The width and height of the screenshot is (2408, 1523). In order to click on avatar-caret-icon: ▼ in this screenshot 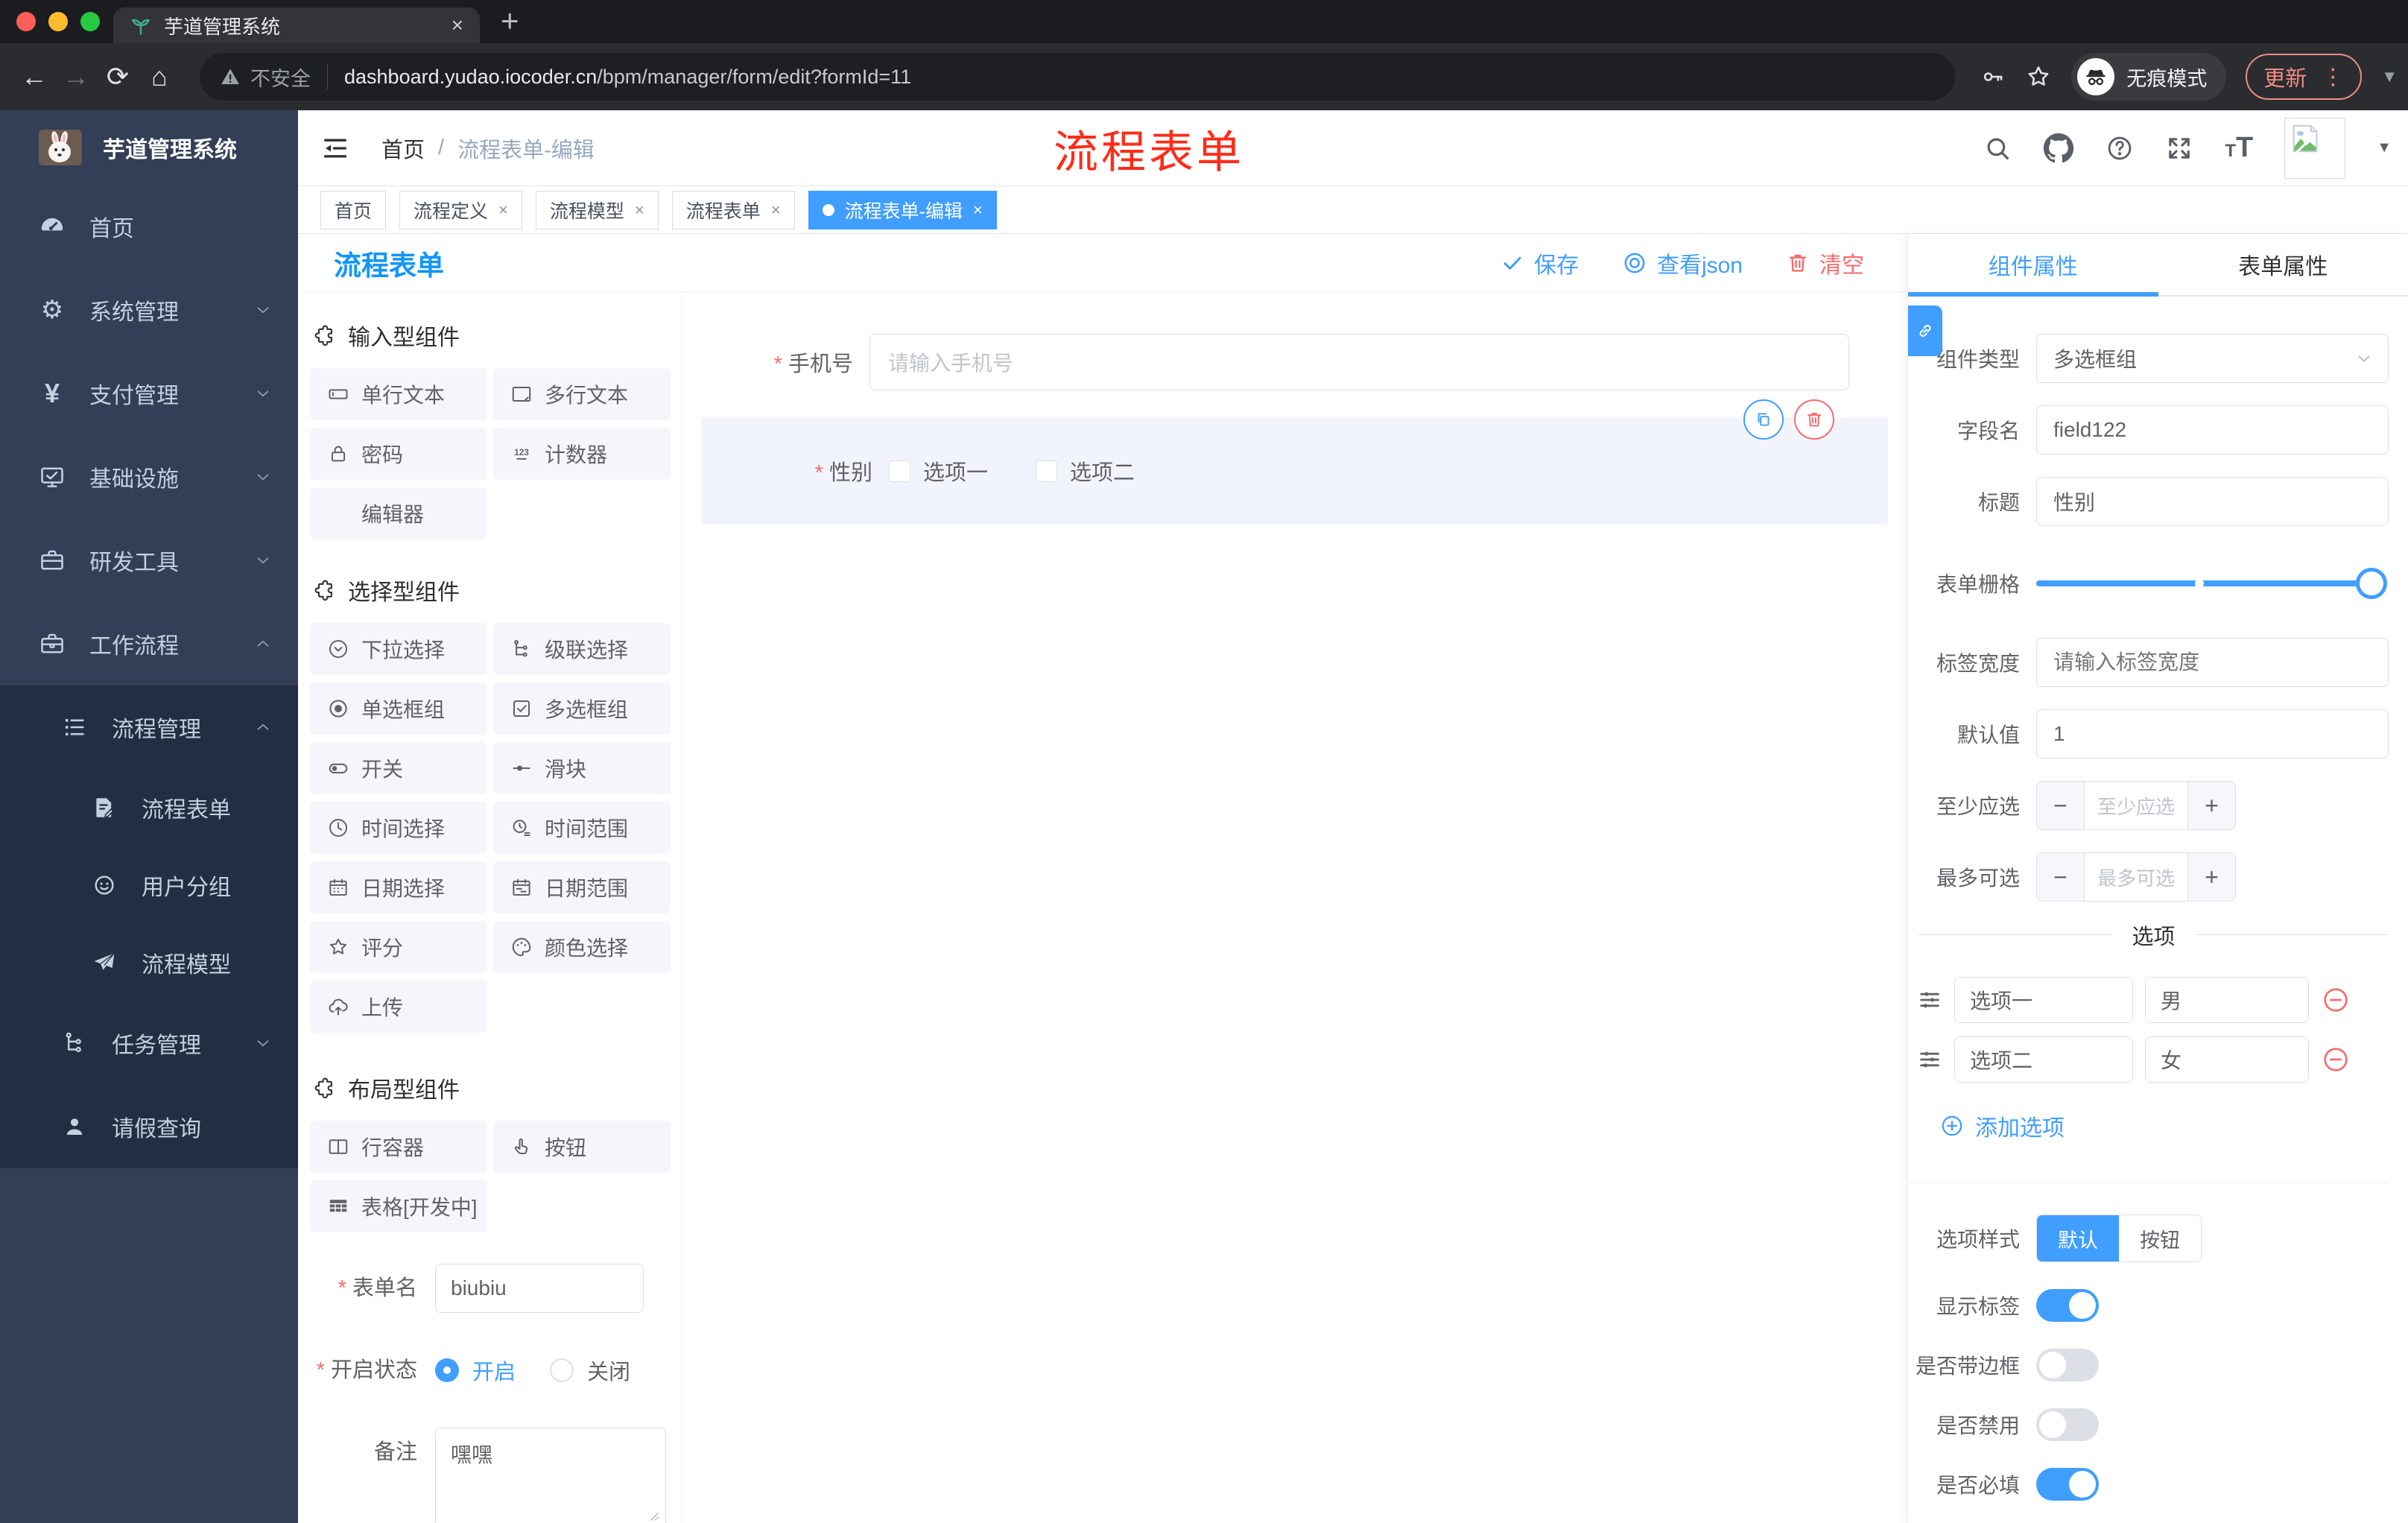, I will do `click(2384, 147)`.